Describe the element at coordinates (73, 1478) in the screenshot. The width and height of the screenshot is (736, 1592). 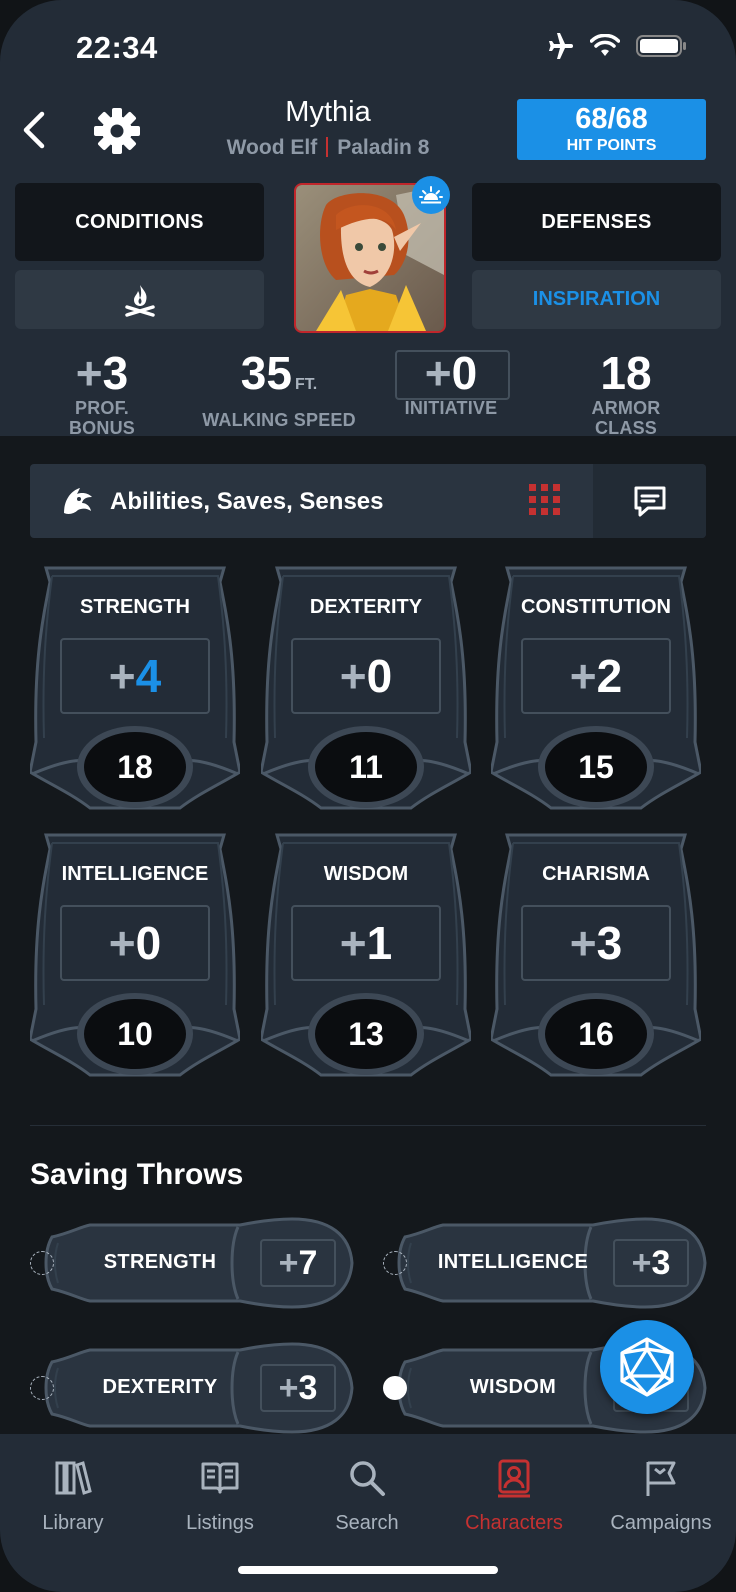
I see `library-icon` at that location.